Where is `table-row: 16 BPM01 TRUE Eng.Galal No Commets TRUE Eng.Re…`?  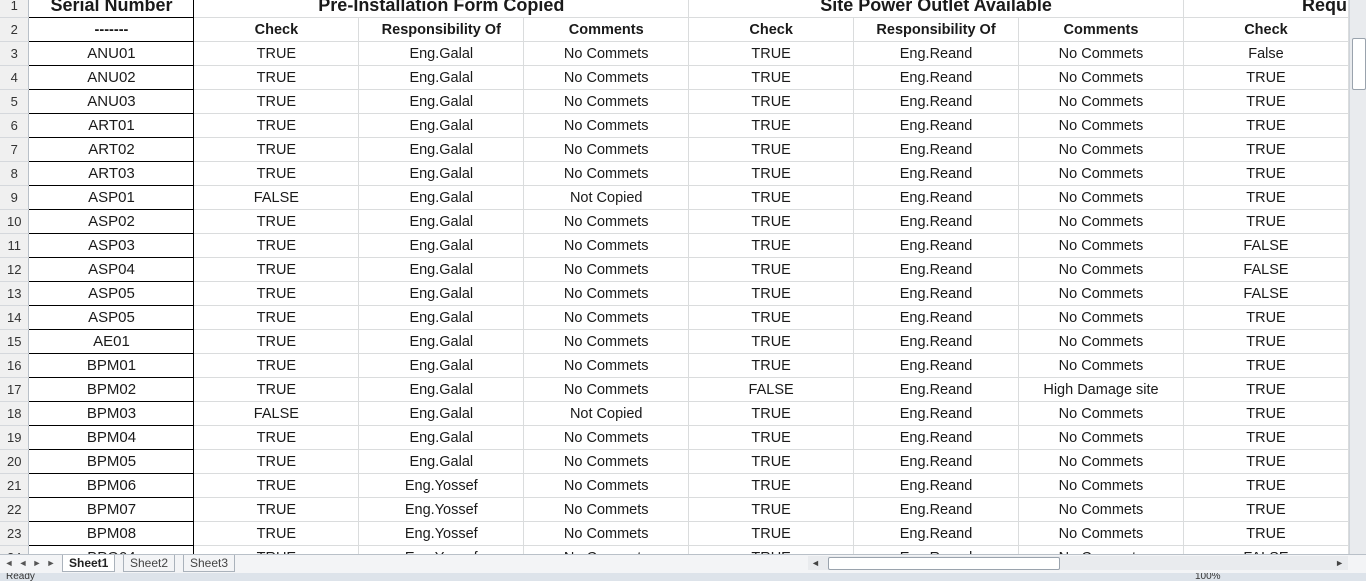 table-row: 16 BPM01 TRUE Eng.Galal No Commets TRUE Eng.Re… is located at coordinates (674, 365).